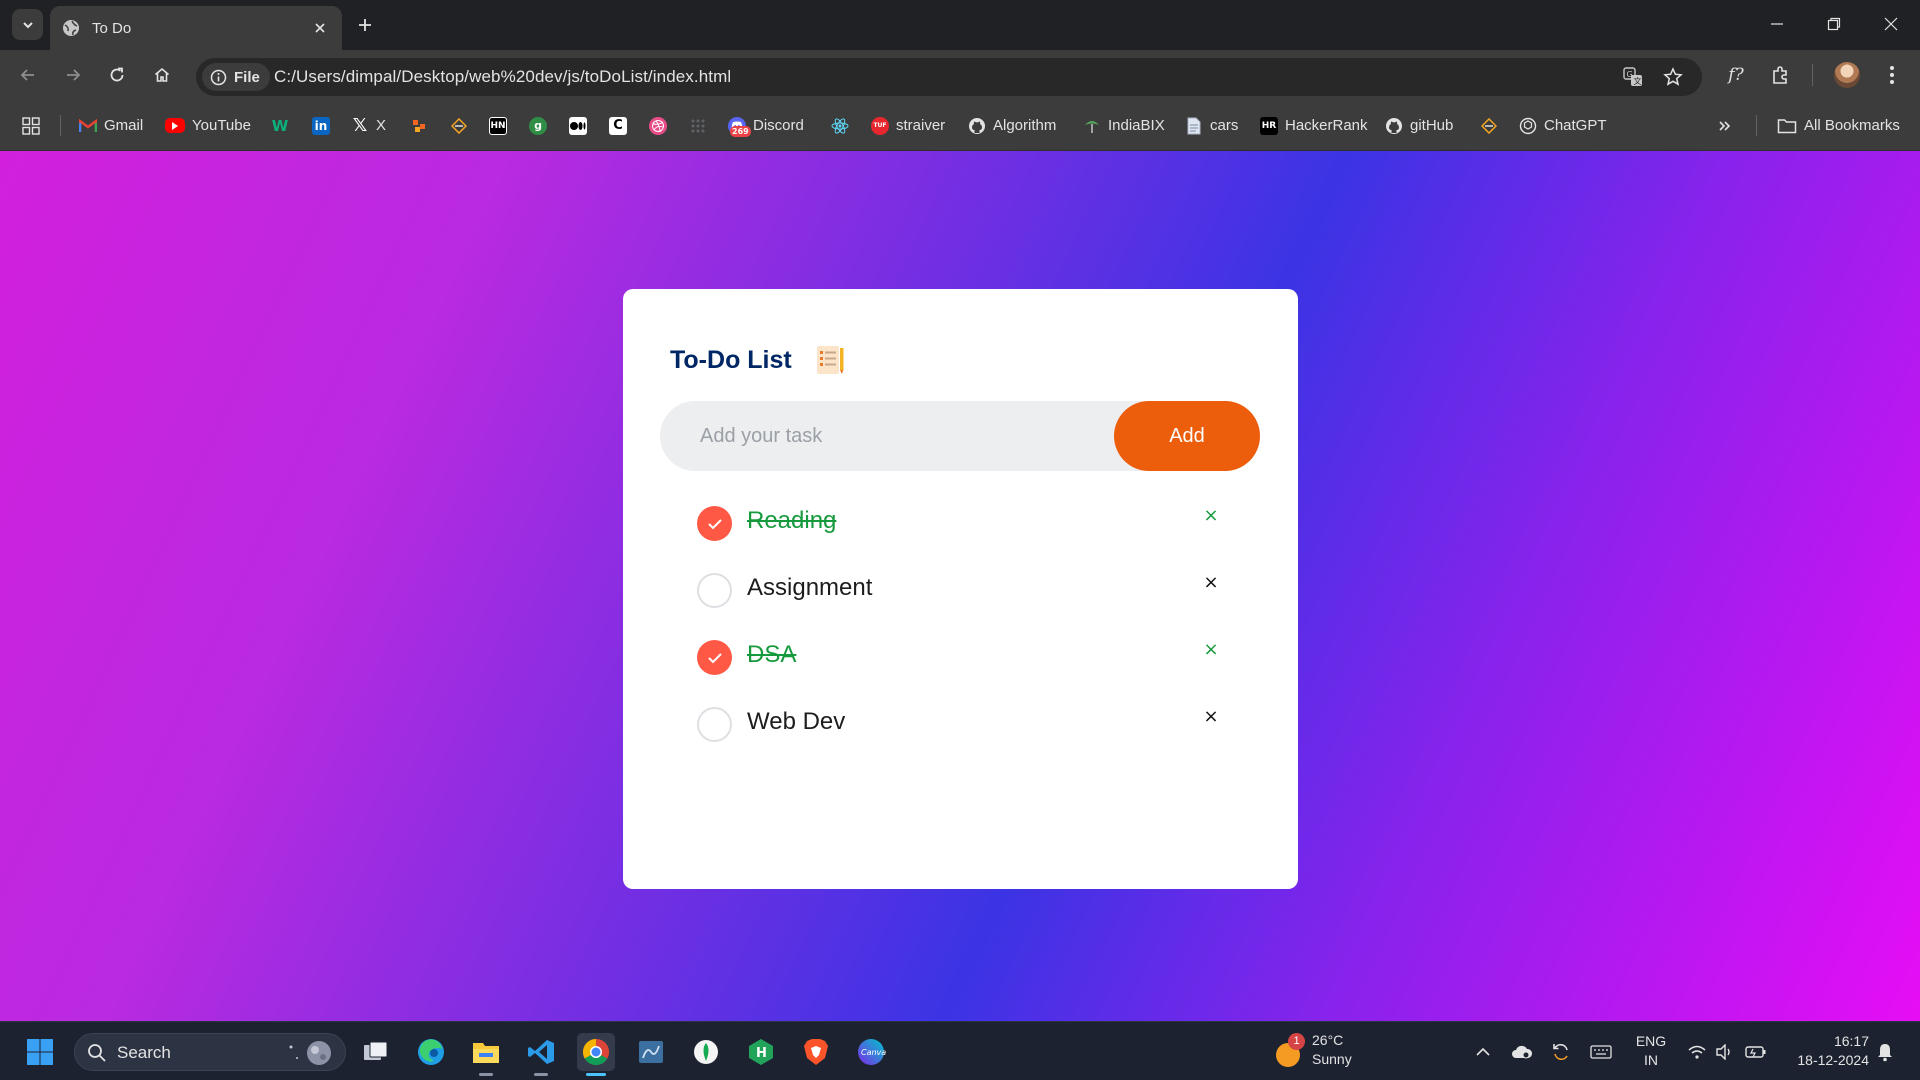  I want to click on bookmark-hackerrank: HR HackerRank, so click(1314, 125).